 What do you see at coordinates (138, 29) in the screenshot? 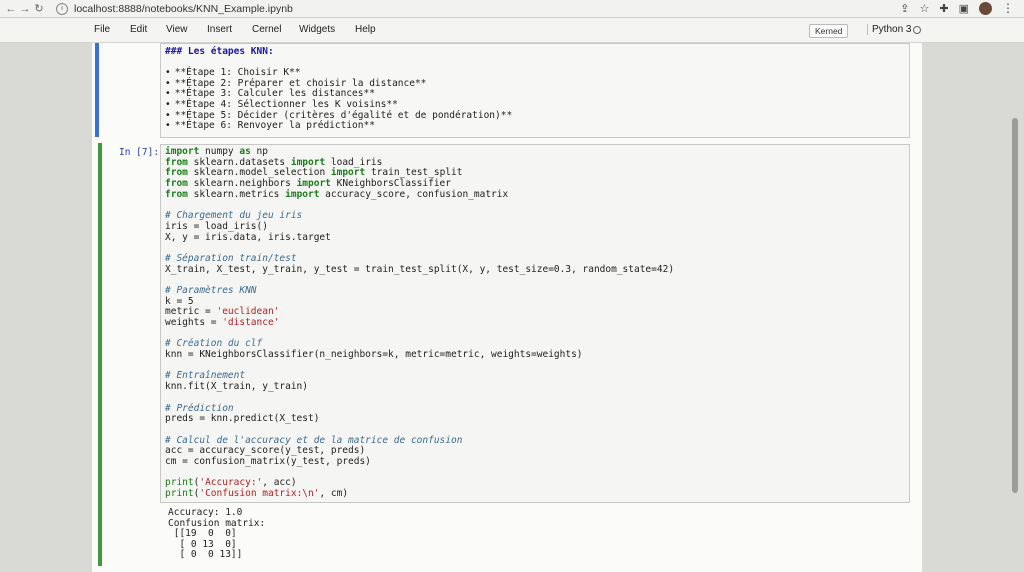
I see `menu-edit: Edit` at bounding box center [138, 29].